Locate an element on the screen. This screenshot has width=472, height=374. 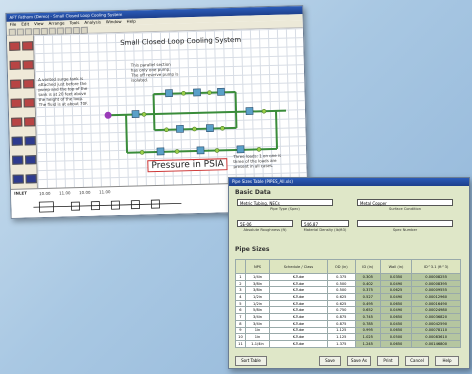
menu-analysis: Analysis is located at coordinates (92, 22).